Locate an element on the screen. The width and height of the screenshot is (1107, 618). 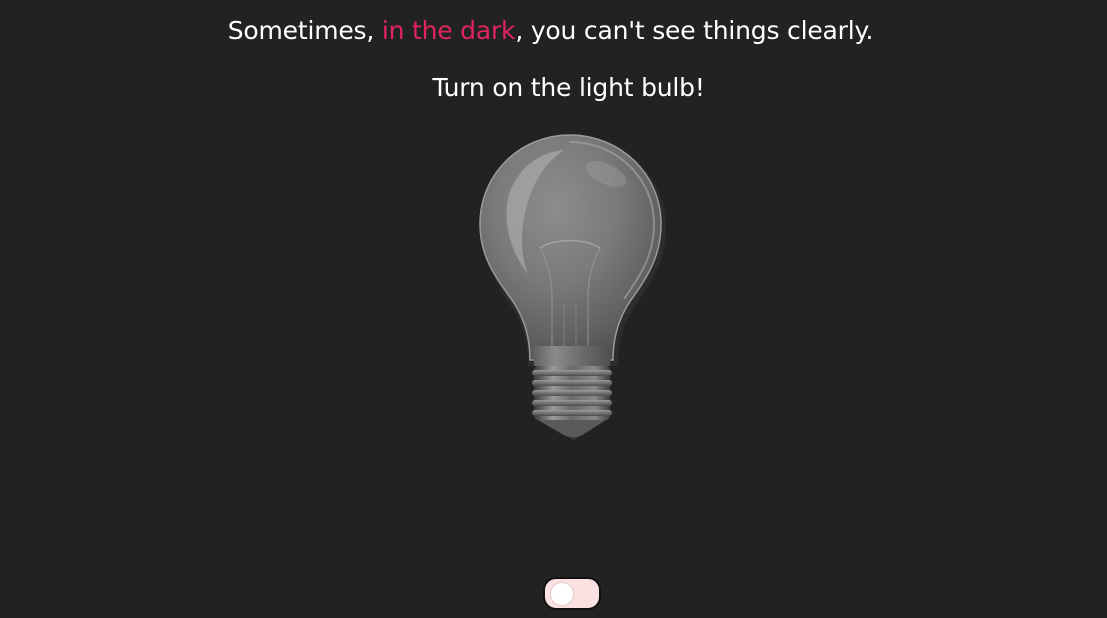
toggle-knob is located at coordinates (562, 594).